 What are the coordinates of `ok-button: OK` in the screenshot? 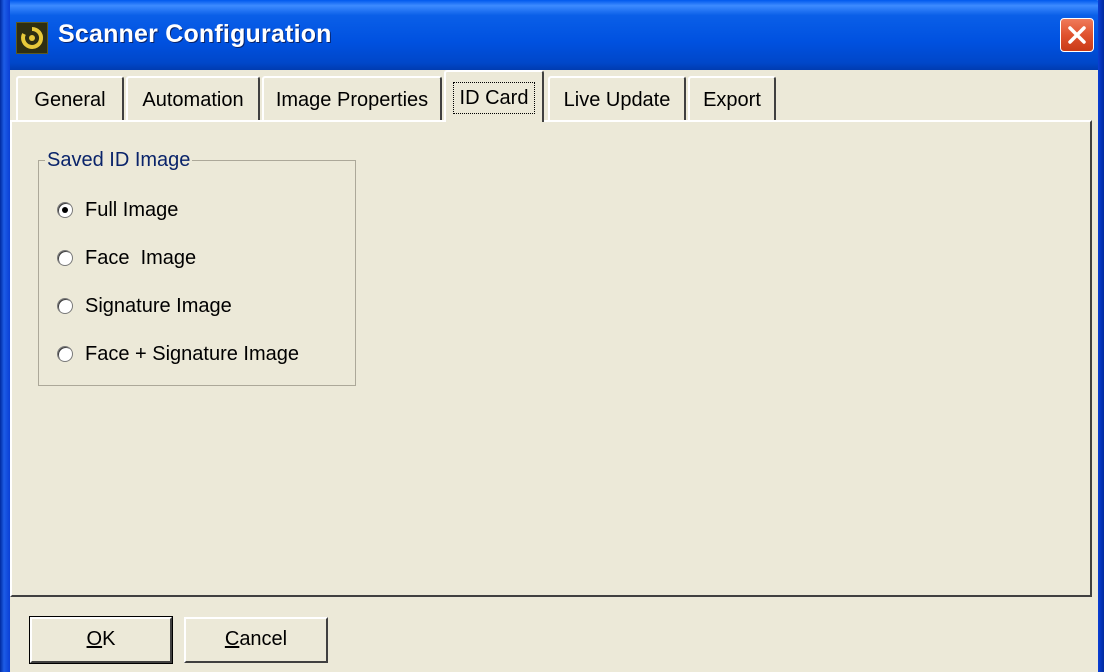 It's located at (101, 640).